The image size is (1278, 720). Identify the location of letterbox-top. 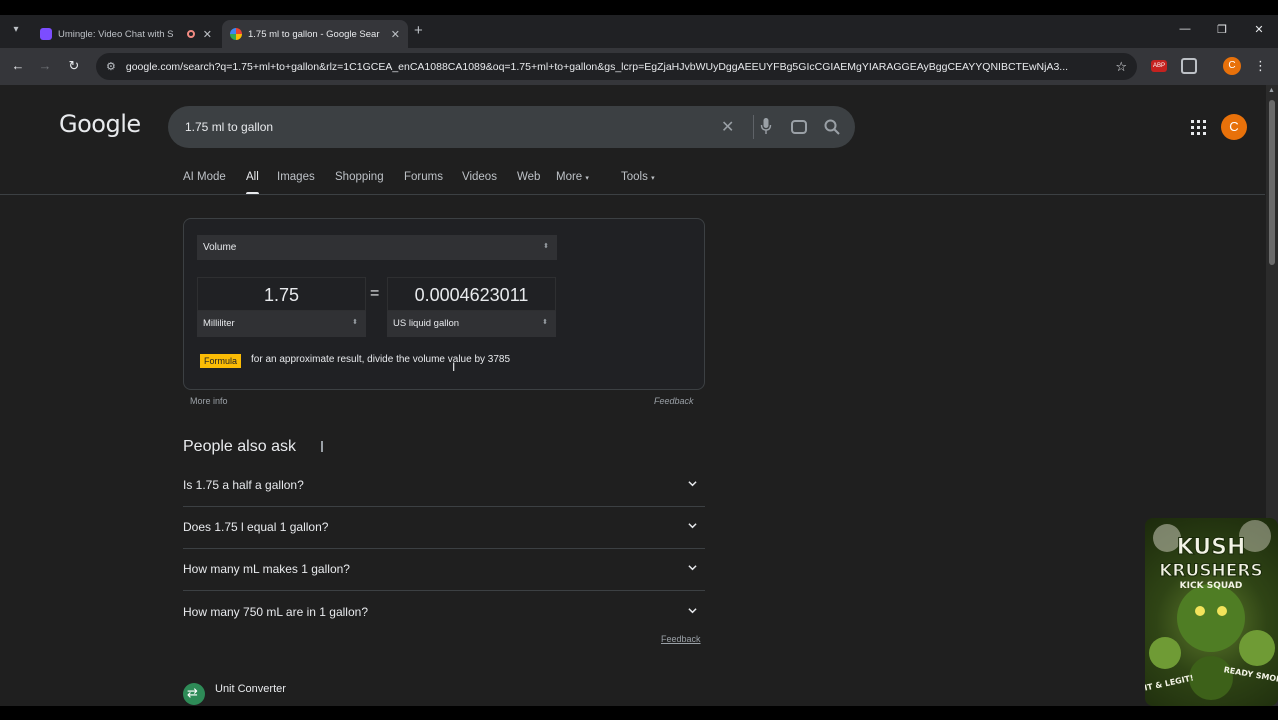
(639, 7).